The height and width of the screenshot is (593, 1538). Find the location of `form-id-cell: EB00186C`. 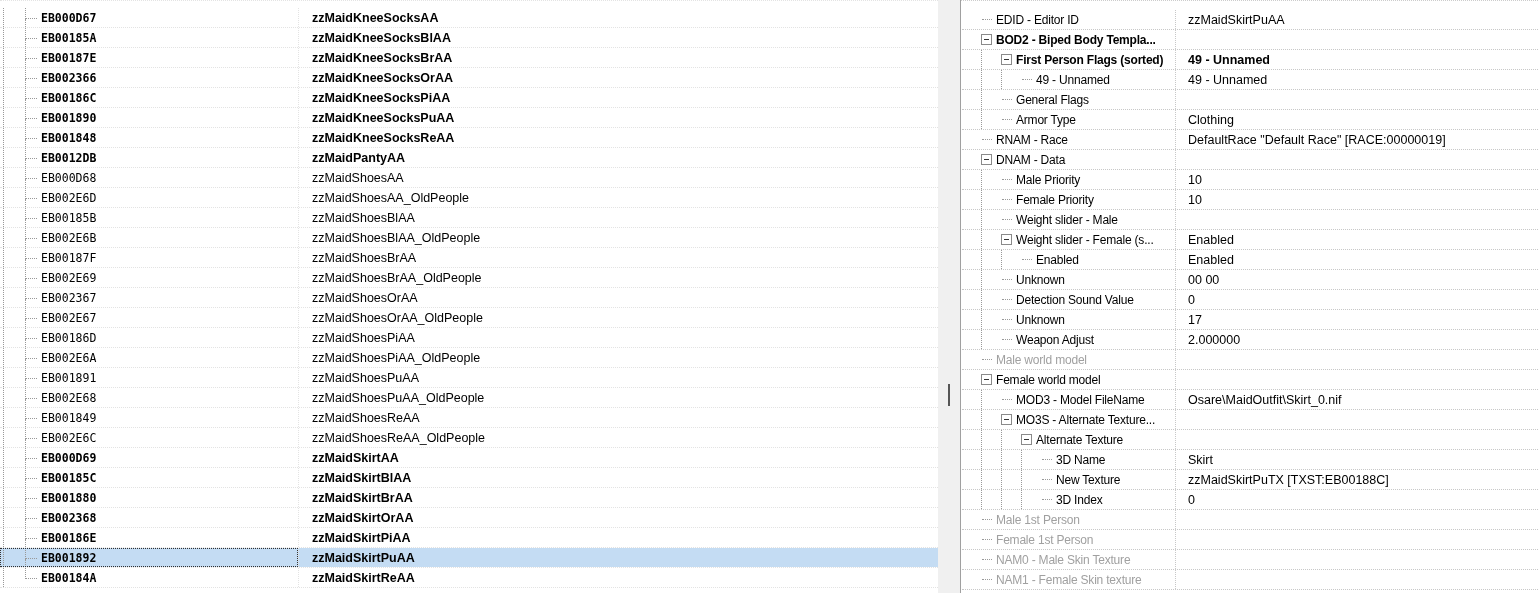

form-id-cell: EB00186C is located at coordinates (149, 97).